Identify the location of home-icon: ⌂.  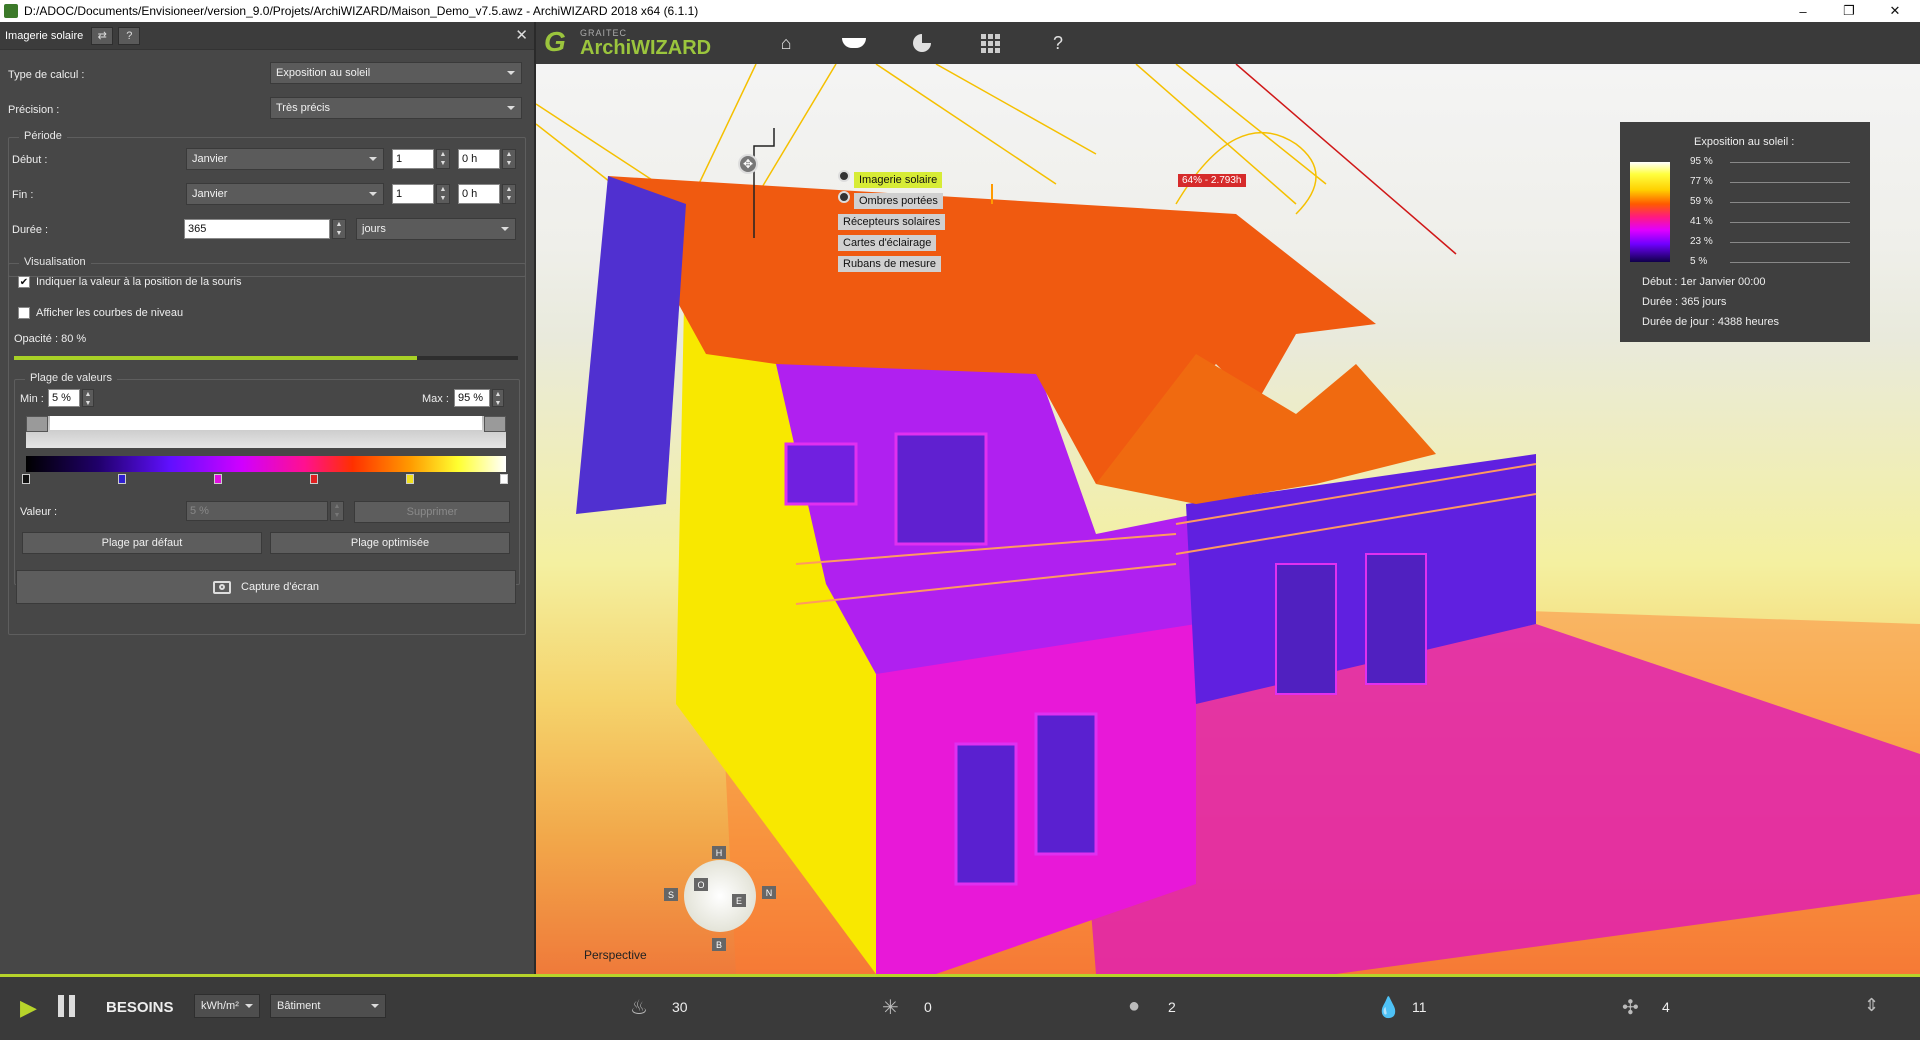
(786, 43).